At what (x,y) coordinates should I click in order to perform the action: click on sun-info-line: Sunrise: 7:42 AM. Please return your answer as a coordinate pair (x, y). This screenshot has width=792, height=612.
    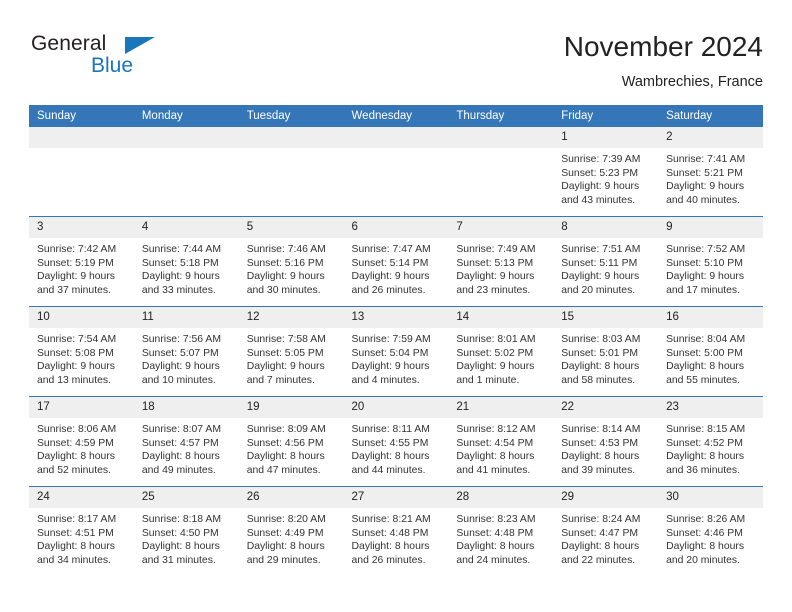
    Looking at the image, I should click on (77, 249).